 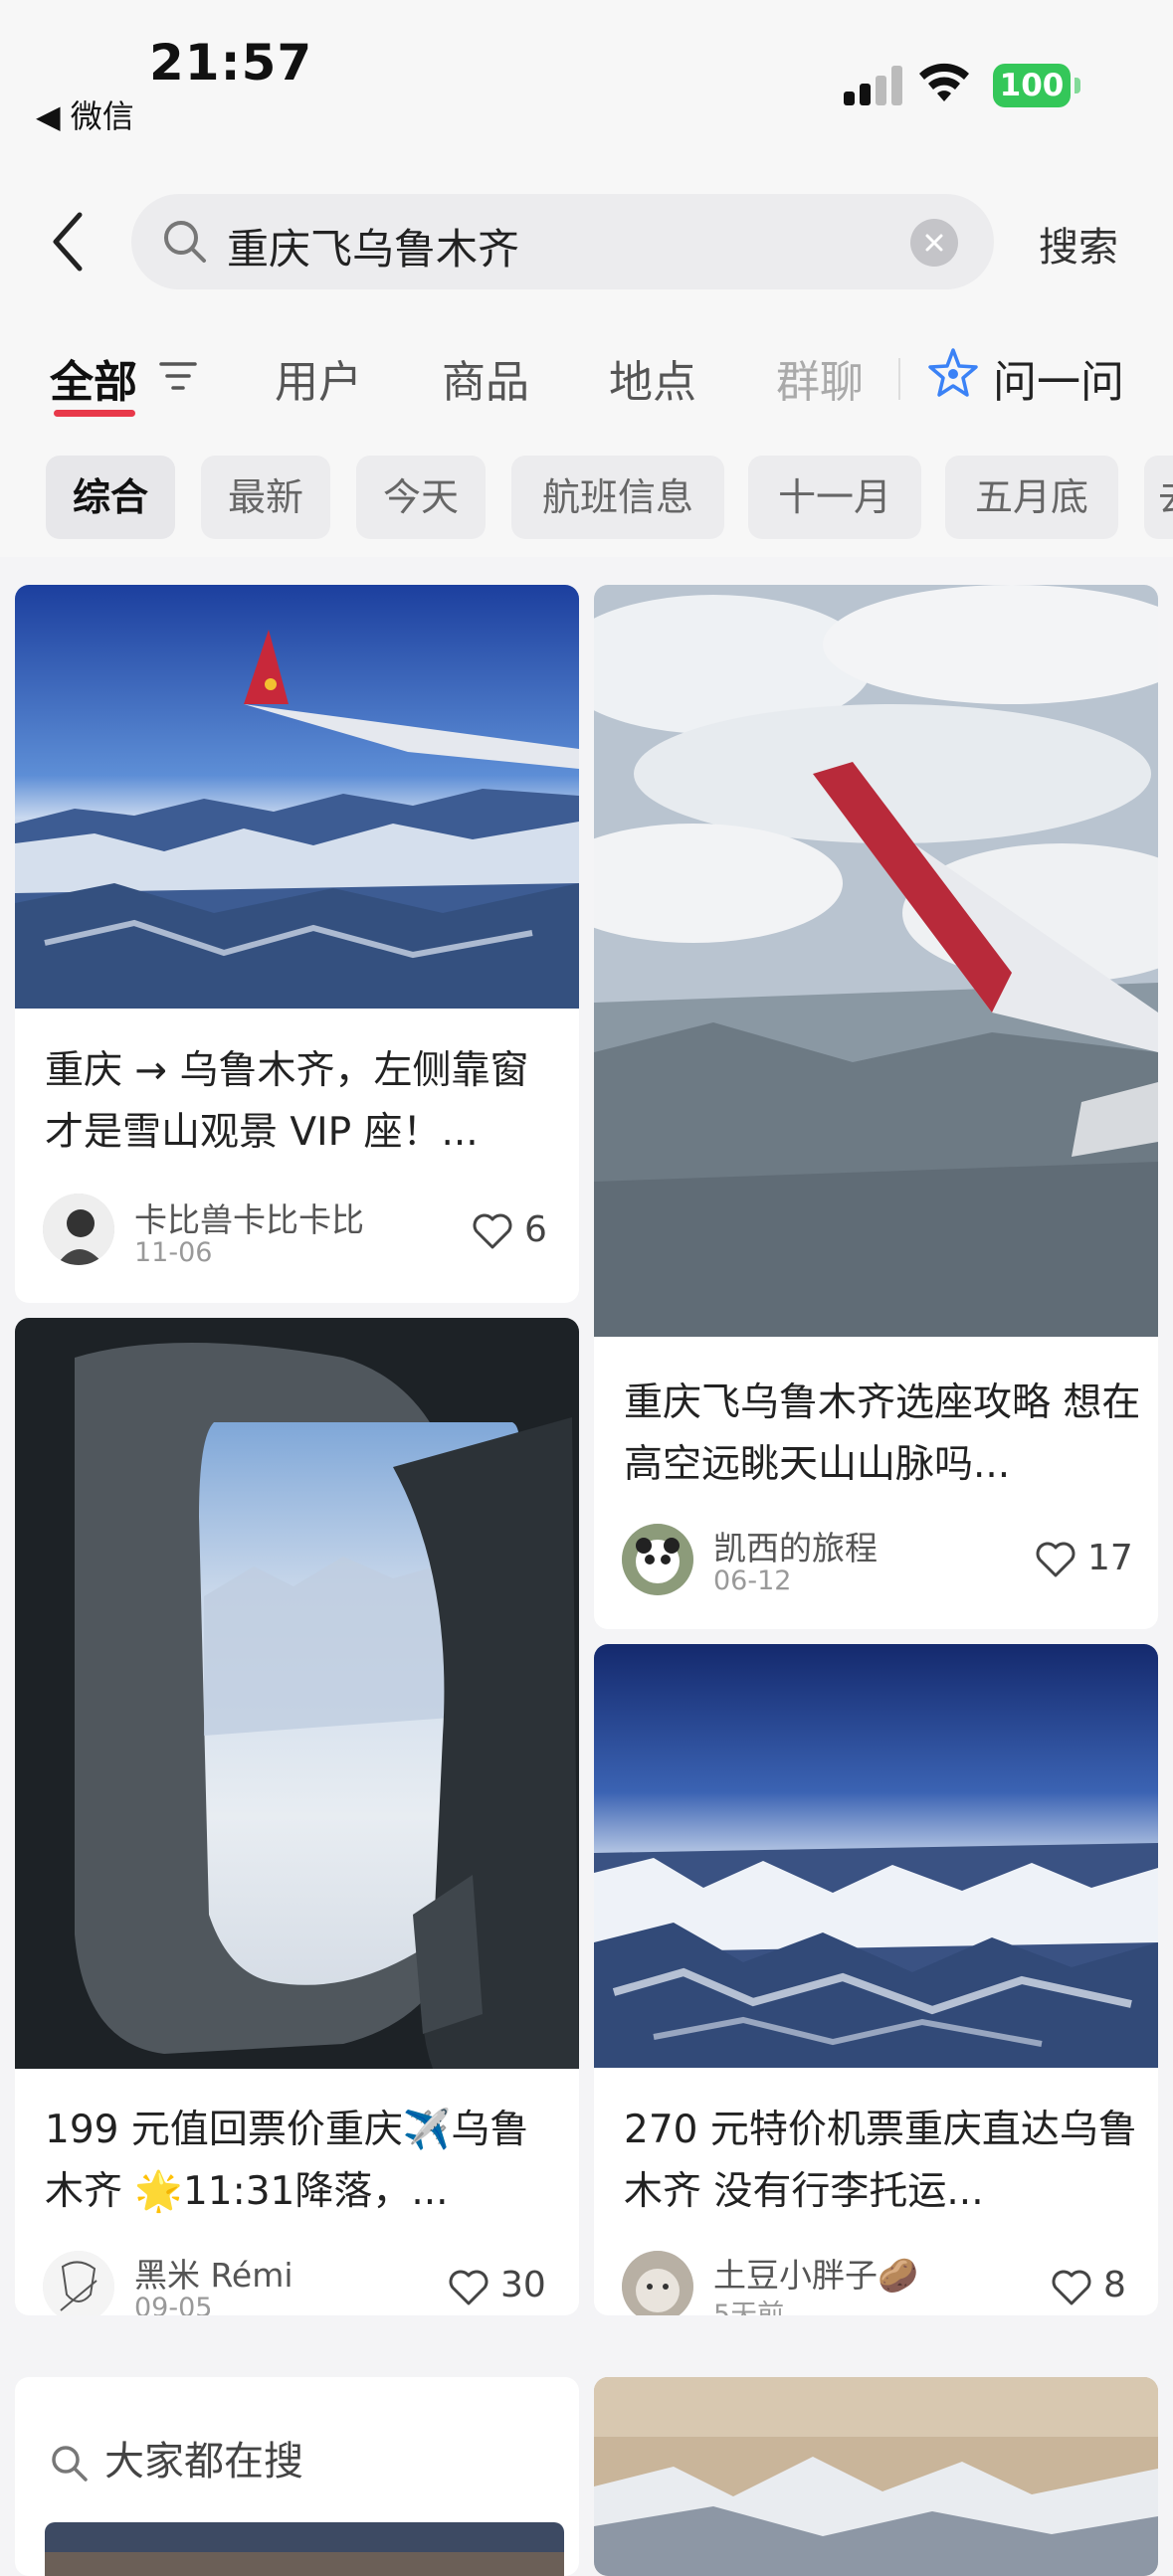 I want to click on tab-users: 用户, so click(x=318, y=378).